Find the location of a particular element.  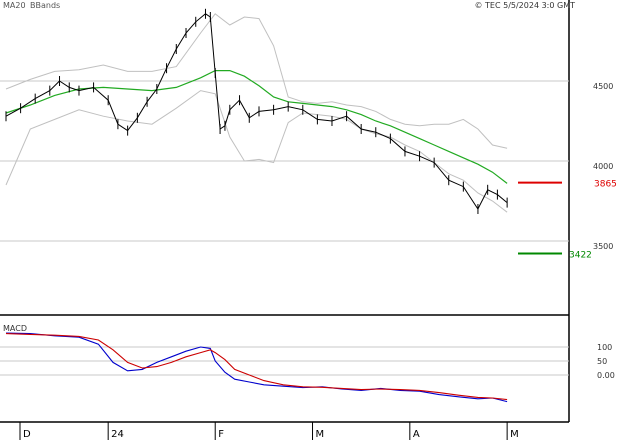

x-tick-label: 24 is located at coordinates (117, 434).